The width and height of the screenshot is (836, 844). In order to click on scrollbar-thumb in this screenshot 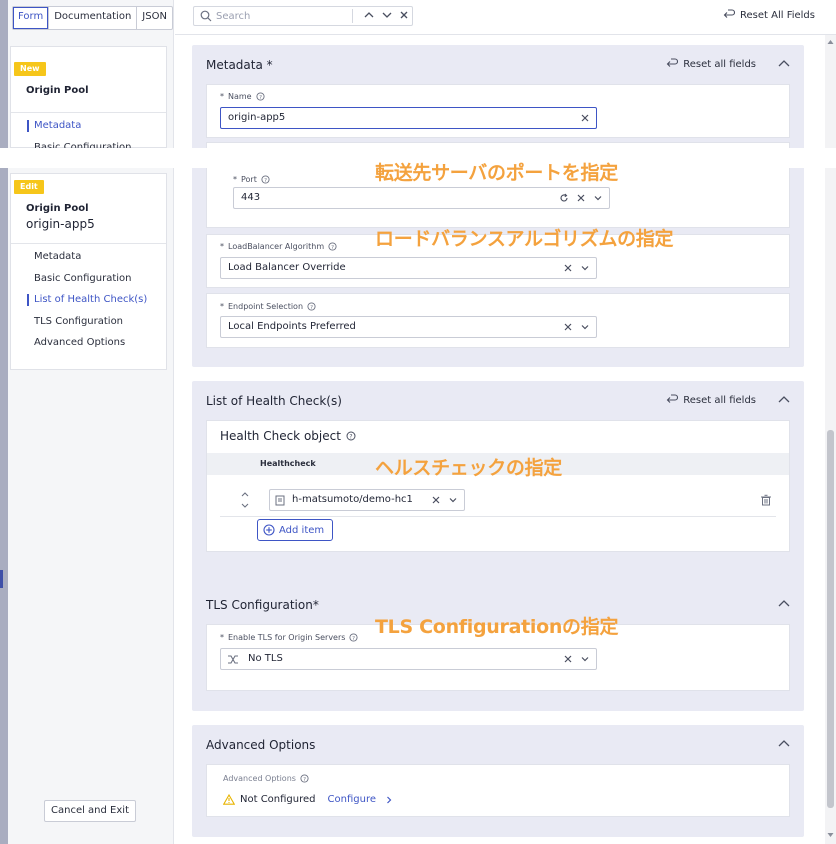, I will do `click(830, 619)`.